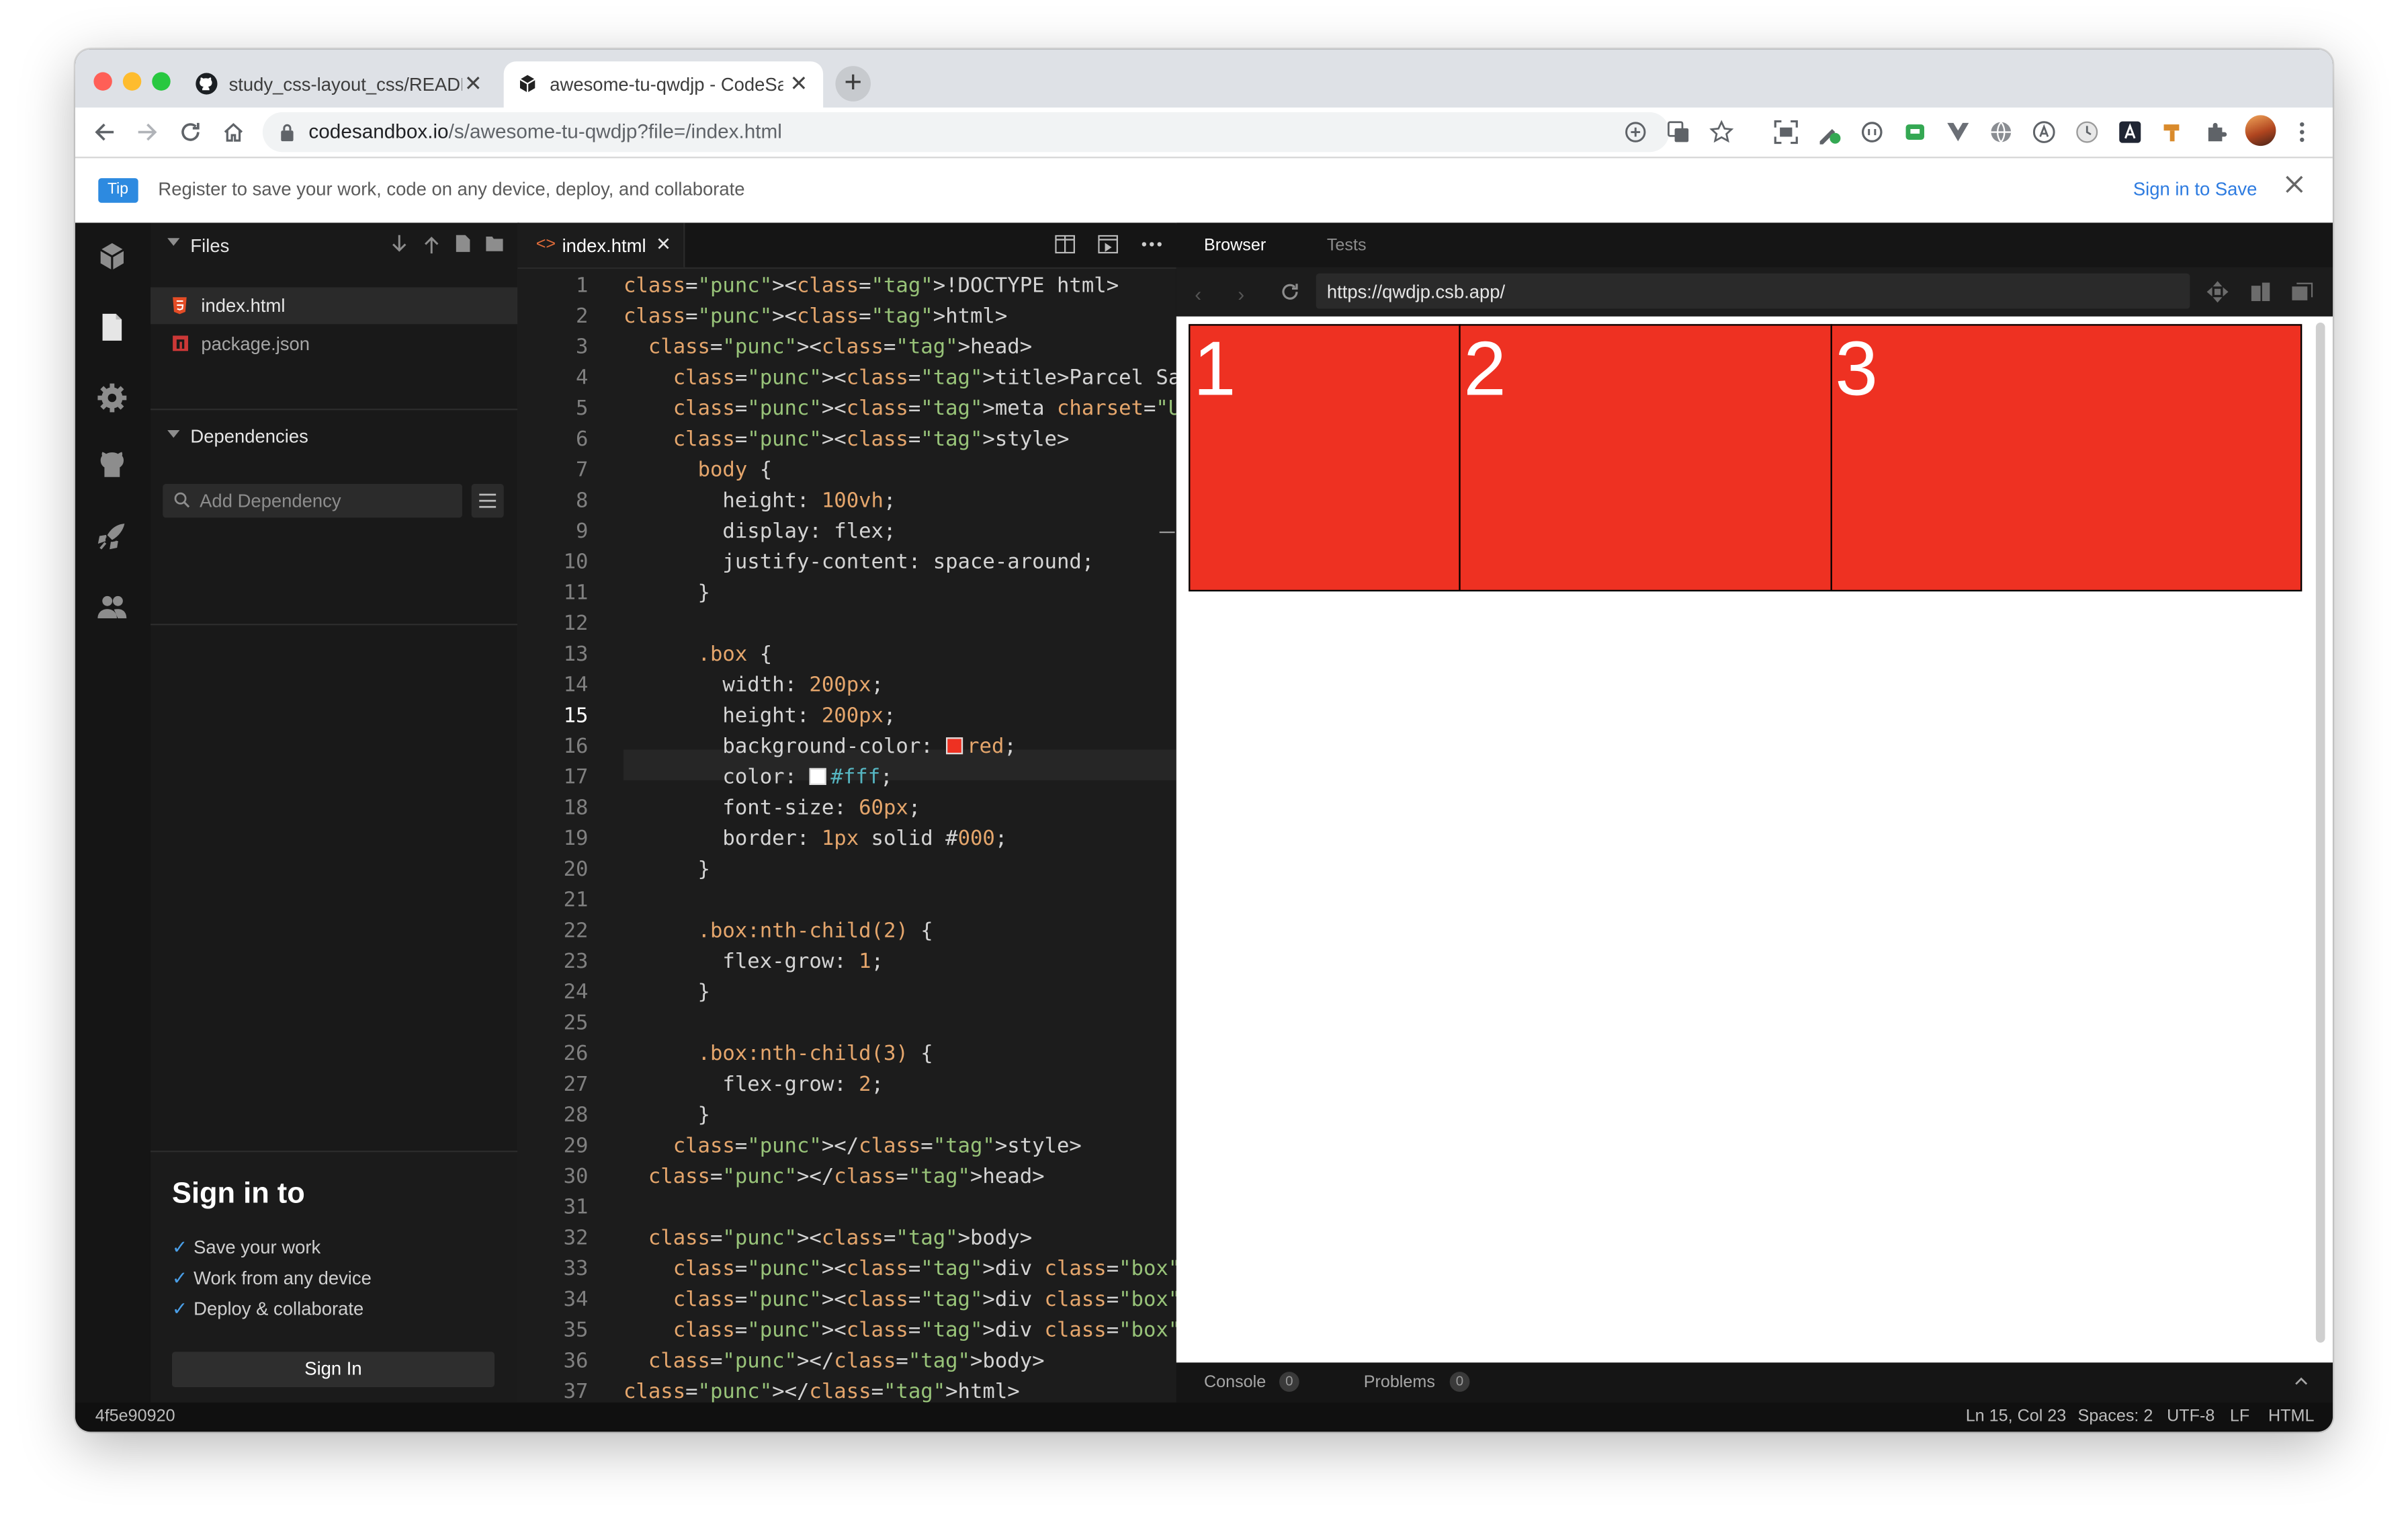 This screenshot has width=2408, height=1531. Describe the element at coordinates (846, 964) in the screenshot. I see `code-line: 23 flex-grow: 1;` at that location.